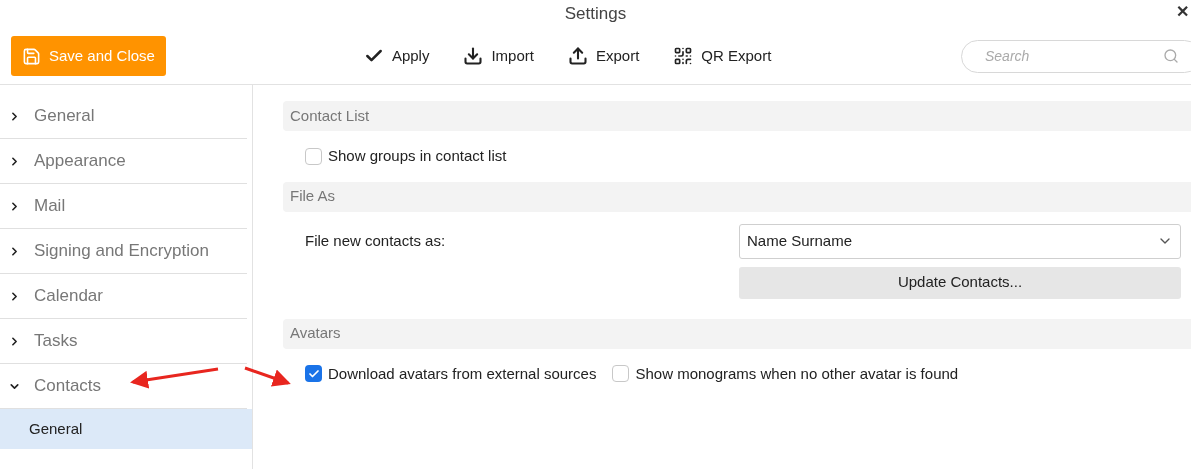 This screenshot has height=469, width=1191. Describe the element at coordinates (123, 251) in the screenshot. I see `sidebar-item: Signing and Encryption` at that location.